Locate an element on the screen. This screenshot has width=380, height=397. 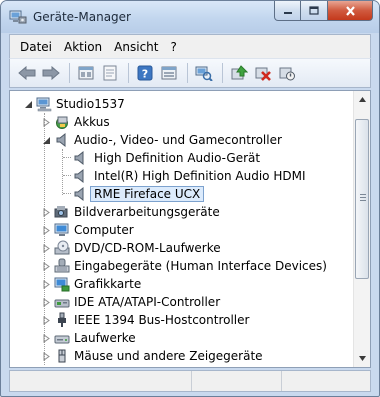
minimize-button is located at coordinates (287, 11).